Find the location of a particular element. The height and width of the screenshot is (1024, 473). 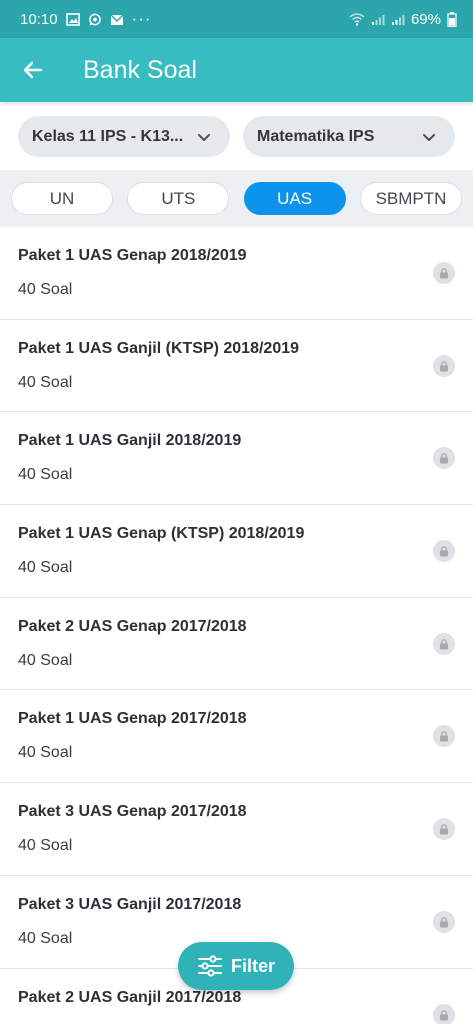

signal-1-icon is located at coordinates (378, 19).